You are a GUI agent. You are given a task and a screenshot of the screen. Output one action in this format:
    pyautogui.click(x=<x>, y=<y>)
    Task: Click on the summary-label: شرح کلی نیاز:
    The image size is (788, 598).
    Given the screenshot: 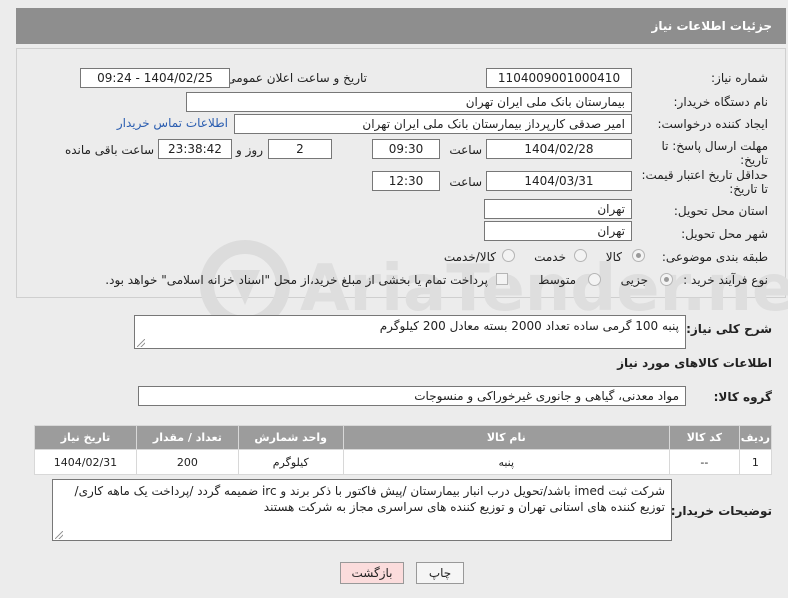 What is the action you would take?
    pyautogui.click(x=729, y=329)
    